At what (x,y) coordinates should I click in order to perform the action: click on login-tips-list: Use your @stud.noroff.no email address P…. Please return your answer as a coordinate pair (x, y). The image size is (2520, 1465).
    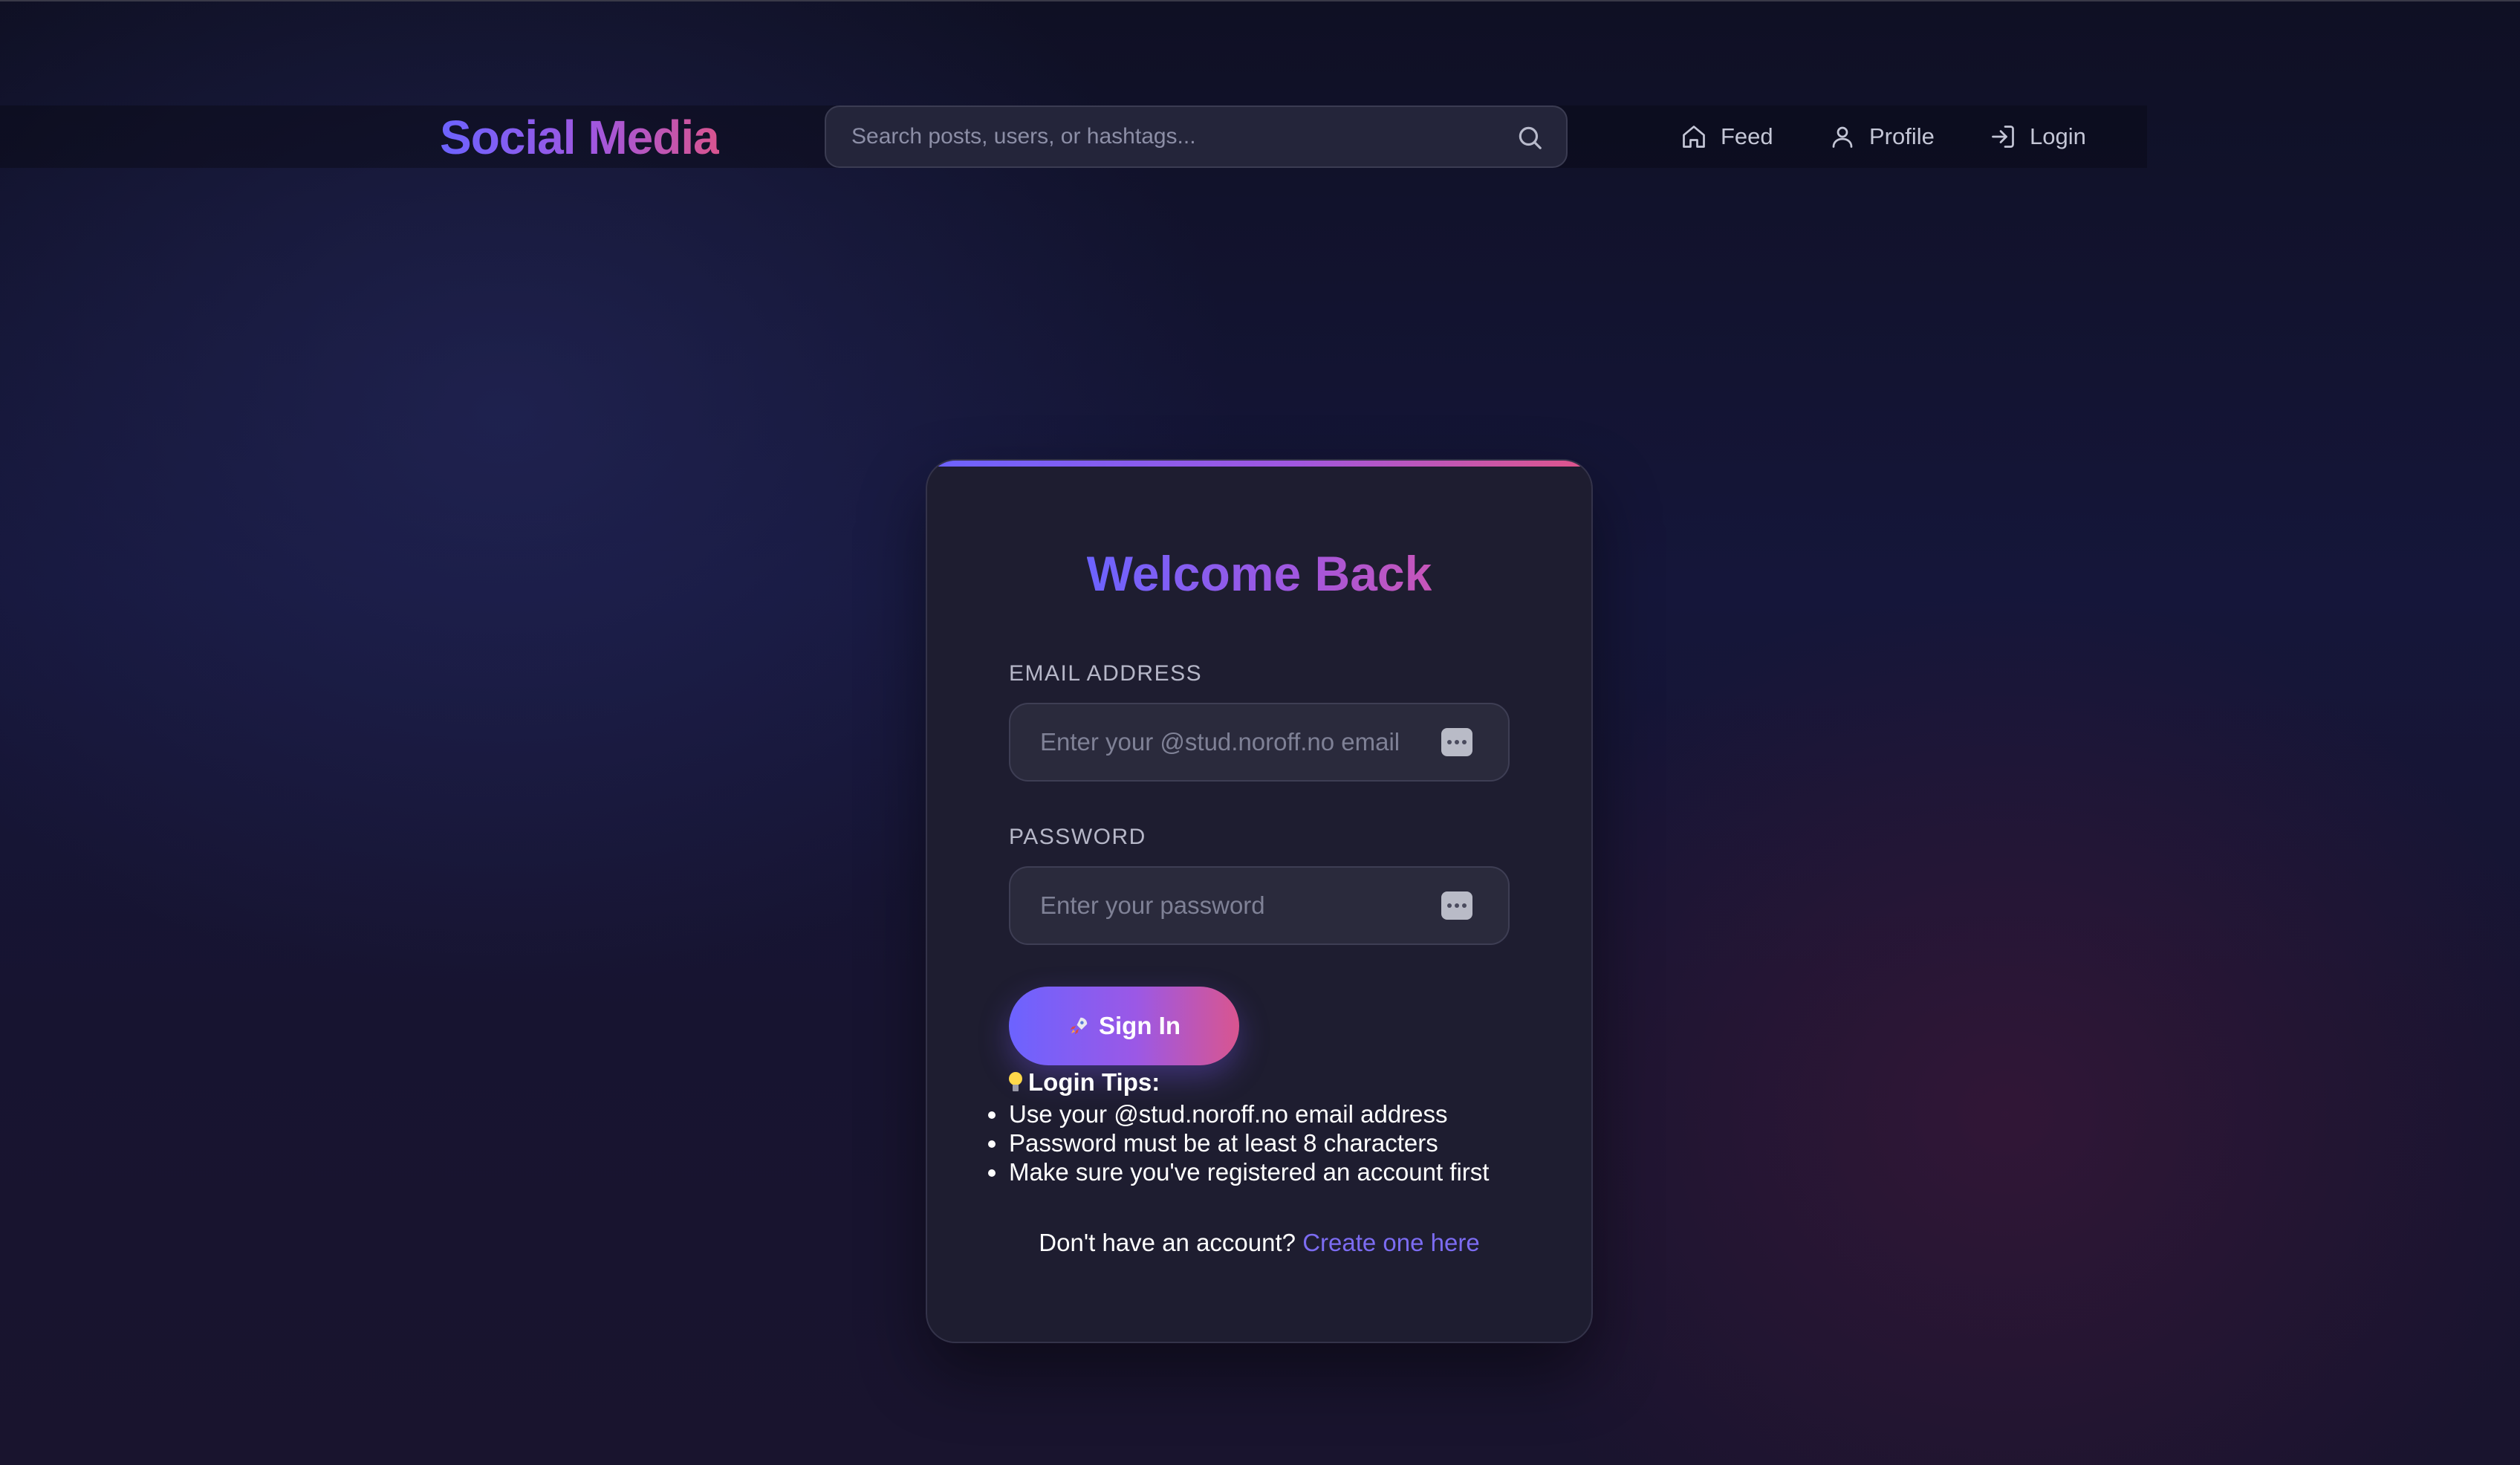
    Looking at the image, I should click on (1237, 1142).